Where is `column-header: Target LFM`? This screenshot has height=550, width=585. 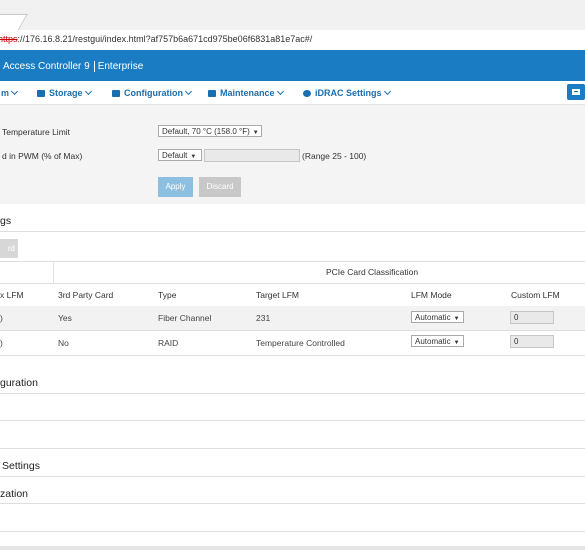 column-header: Target LFM is located at coordinates (277, 295).